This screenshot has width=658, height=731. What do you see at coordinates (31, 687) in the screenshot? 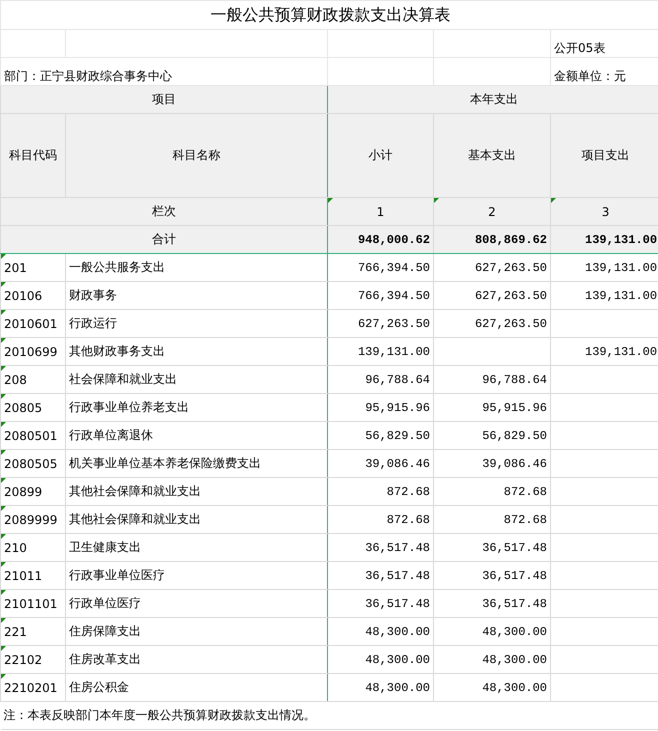
I see `code-cell: 2210201` at bounding box center [31, 687].